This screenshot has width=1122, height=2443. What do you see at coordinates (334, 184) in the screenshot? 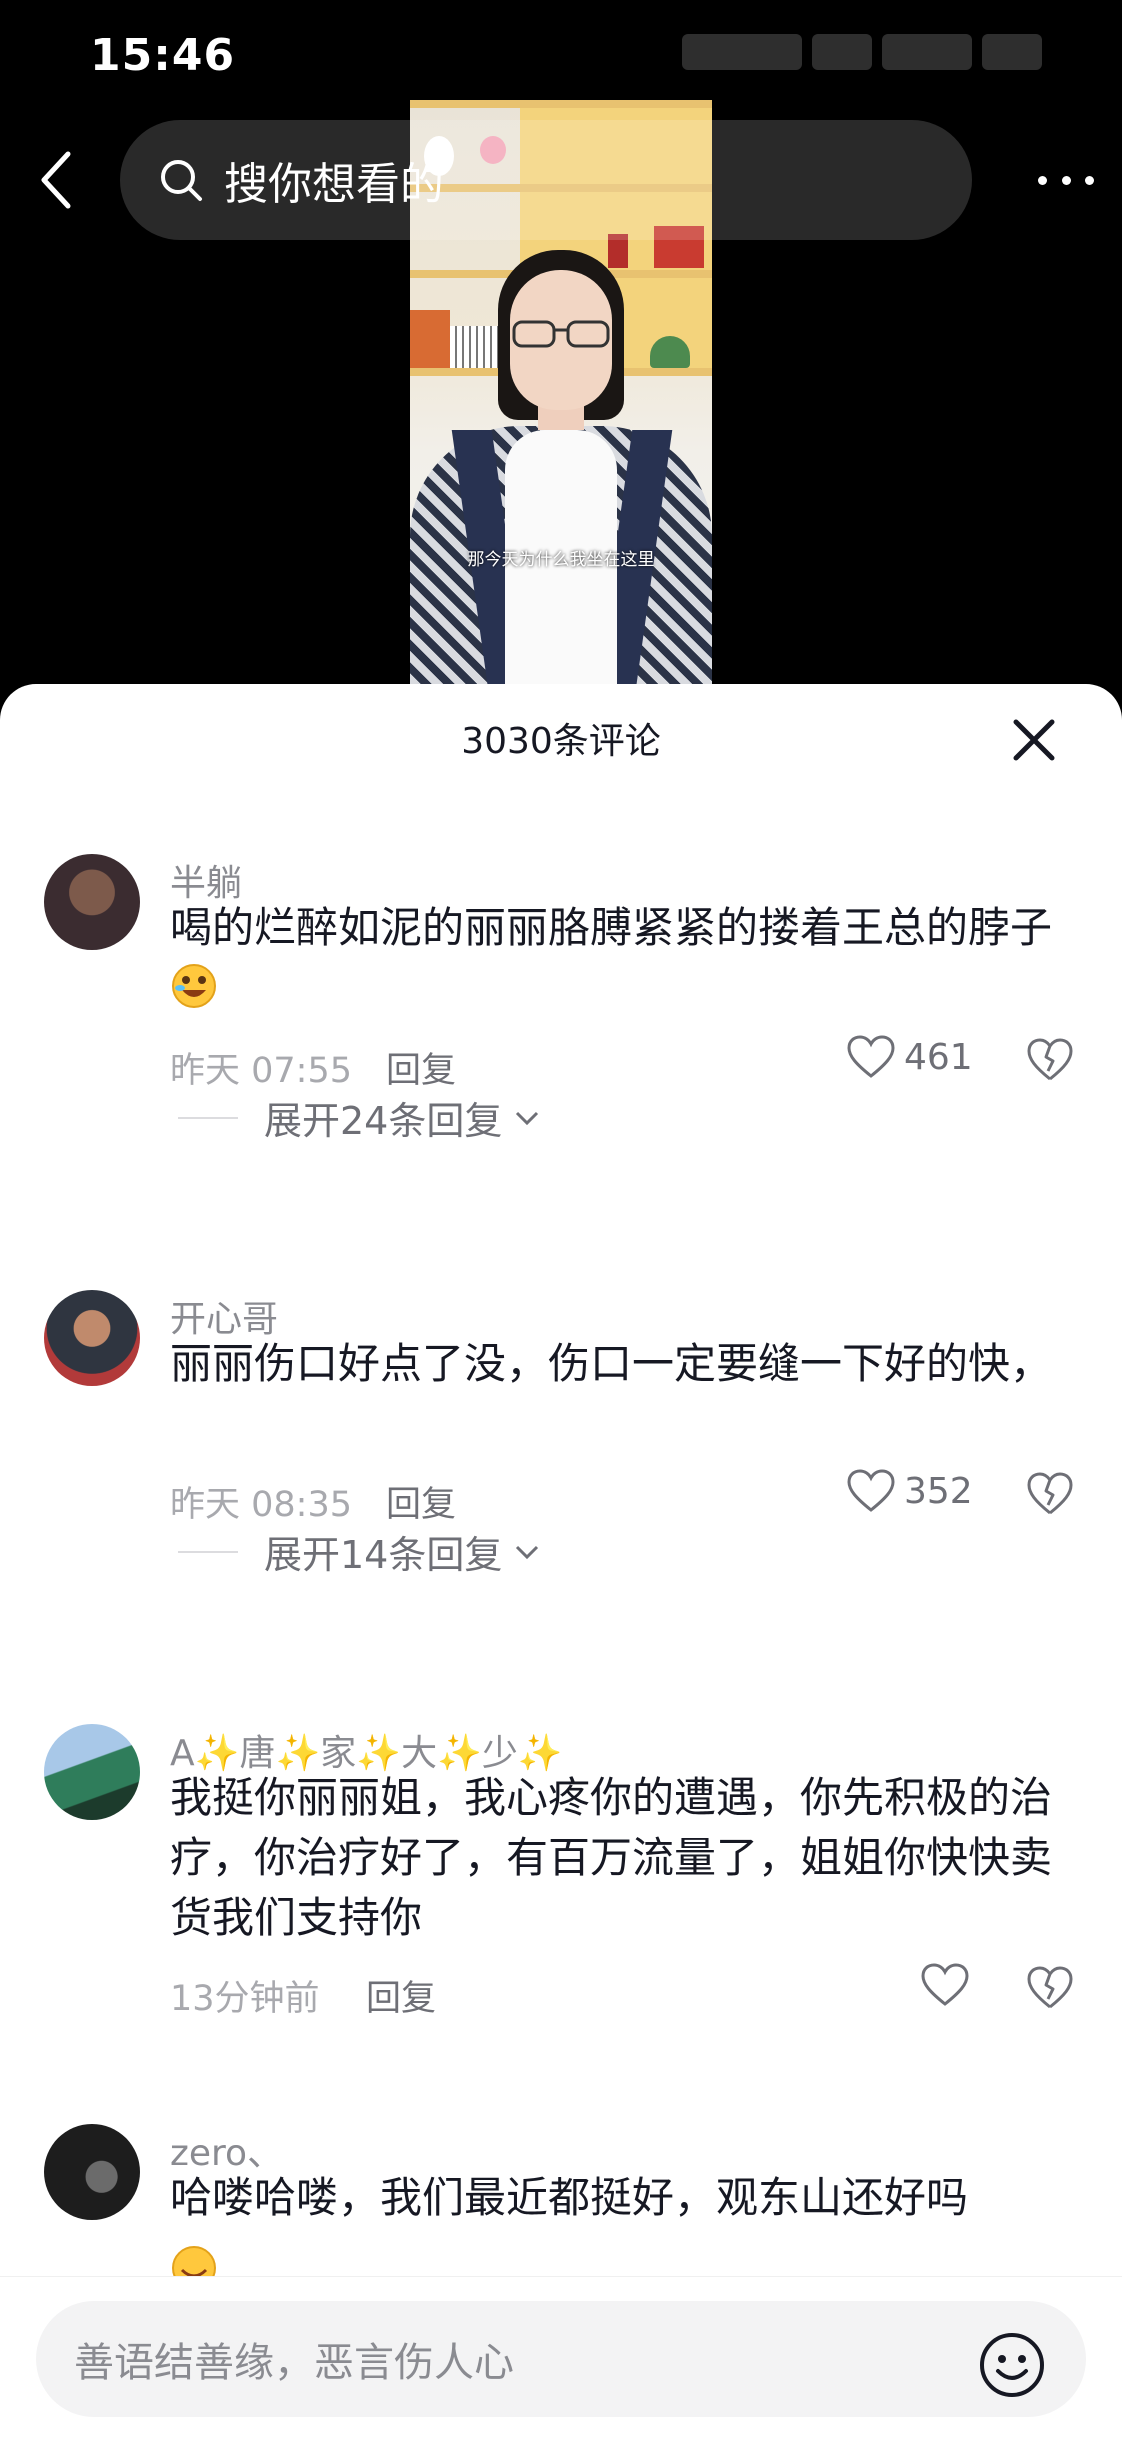
I see `search-placeholder: 搜你想看的` at bounding box center [334, 184].